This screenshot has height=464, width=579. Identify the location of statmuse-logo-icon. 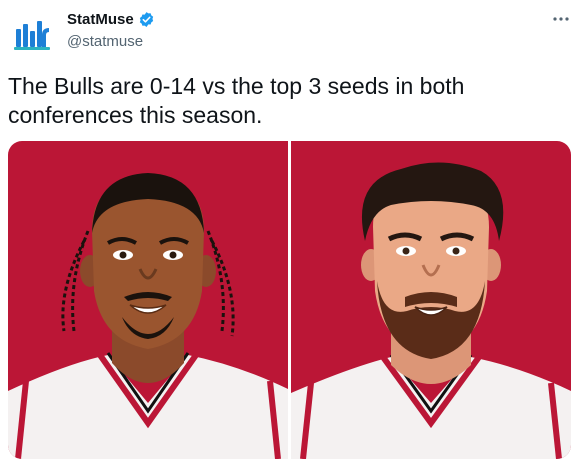
(32, 35).